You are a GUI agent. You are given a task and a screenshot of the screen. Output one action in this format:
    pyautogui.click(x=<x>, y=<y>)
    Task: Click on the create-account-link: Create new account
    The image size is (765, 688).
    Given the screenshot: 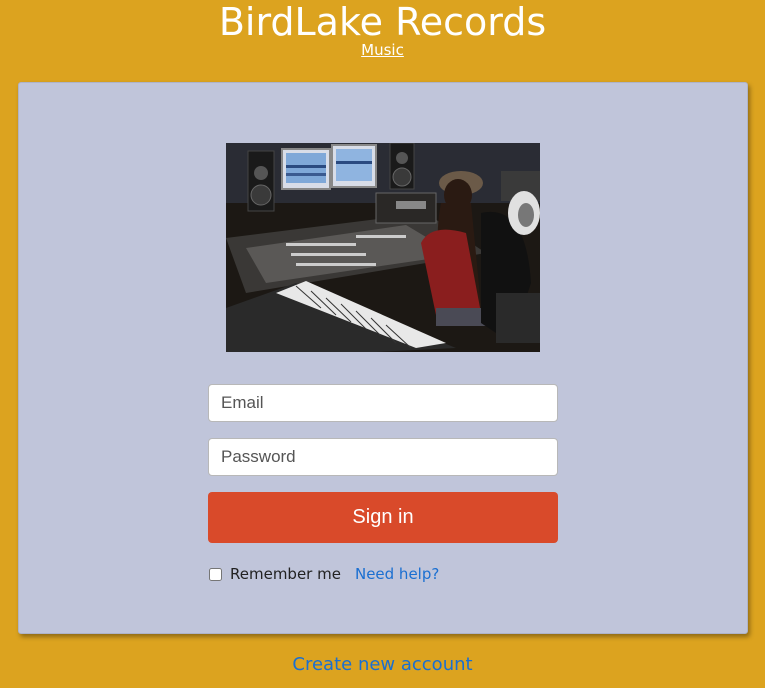 What is the action you would take?
    pyautogui.click(x=382, y=664)
    